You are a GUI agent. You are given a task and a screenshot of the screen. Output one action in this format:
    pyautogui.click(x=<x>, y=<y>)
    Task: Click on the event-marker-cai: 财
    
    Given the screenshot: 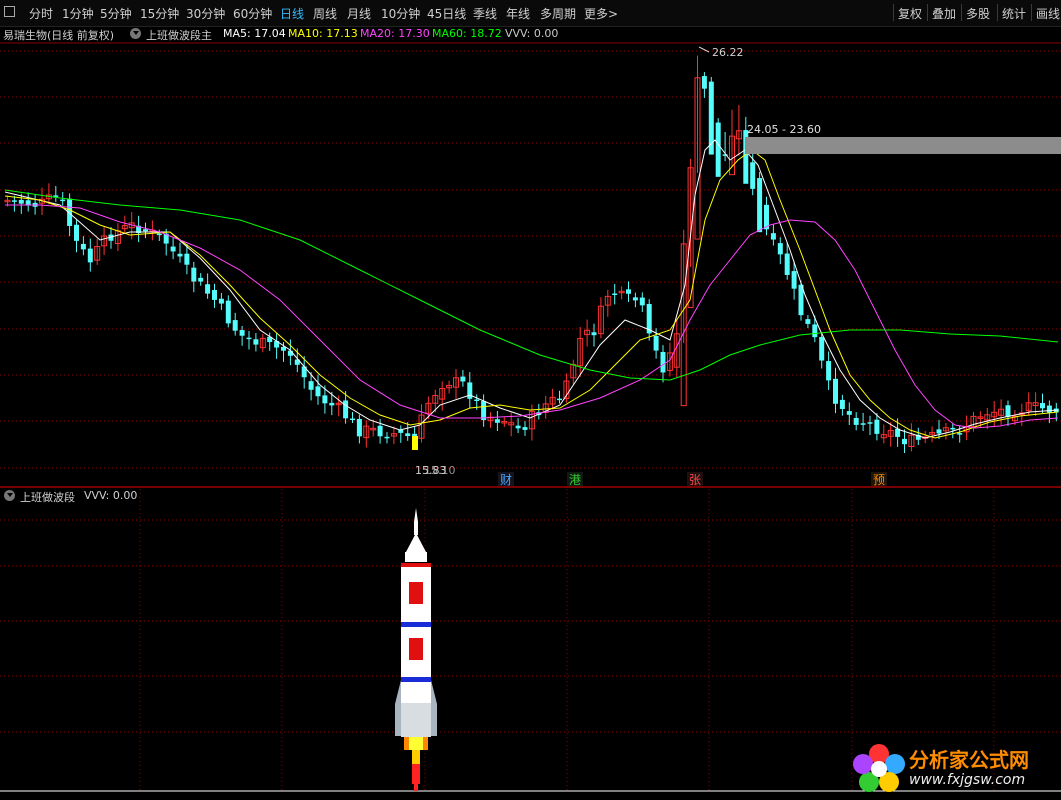 What is the action you would take?
    pyautogui.click(x=506, y=479)
    